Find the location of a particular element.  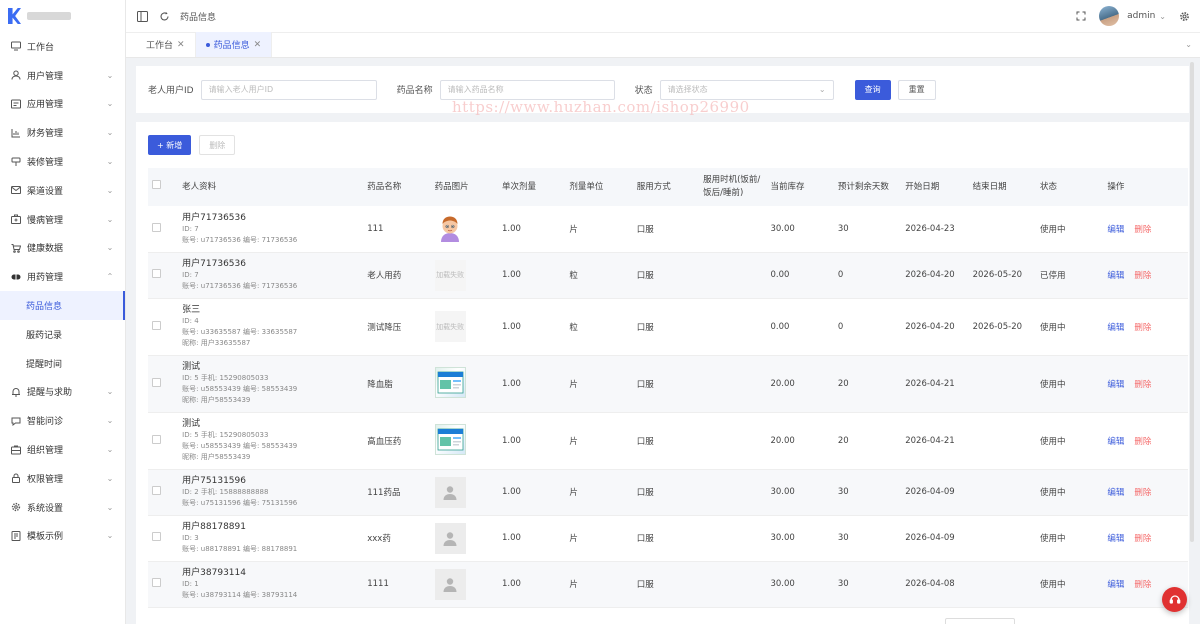

drug-name-cell: 测试降压 is located at coordinates (397, 327).